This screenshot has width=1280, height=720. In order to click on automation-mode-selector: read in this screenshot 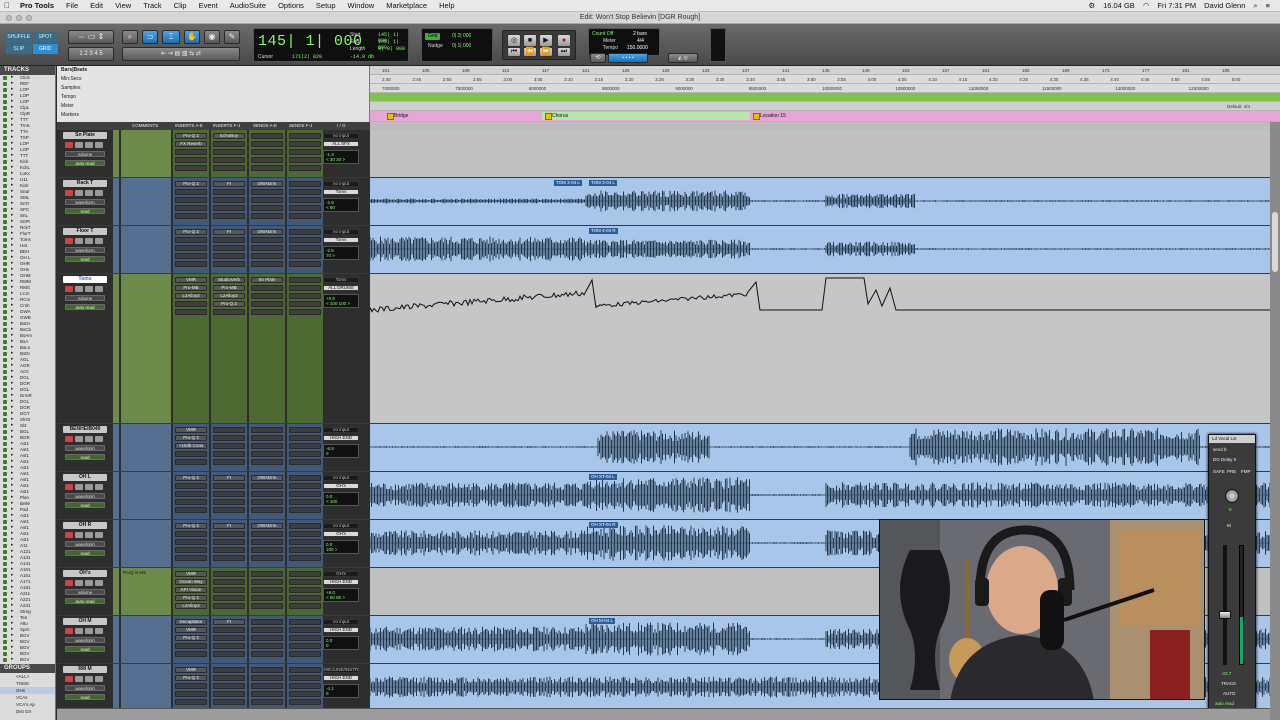, I will do `click(85, 697)`.